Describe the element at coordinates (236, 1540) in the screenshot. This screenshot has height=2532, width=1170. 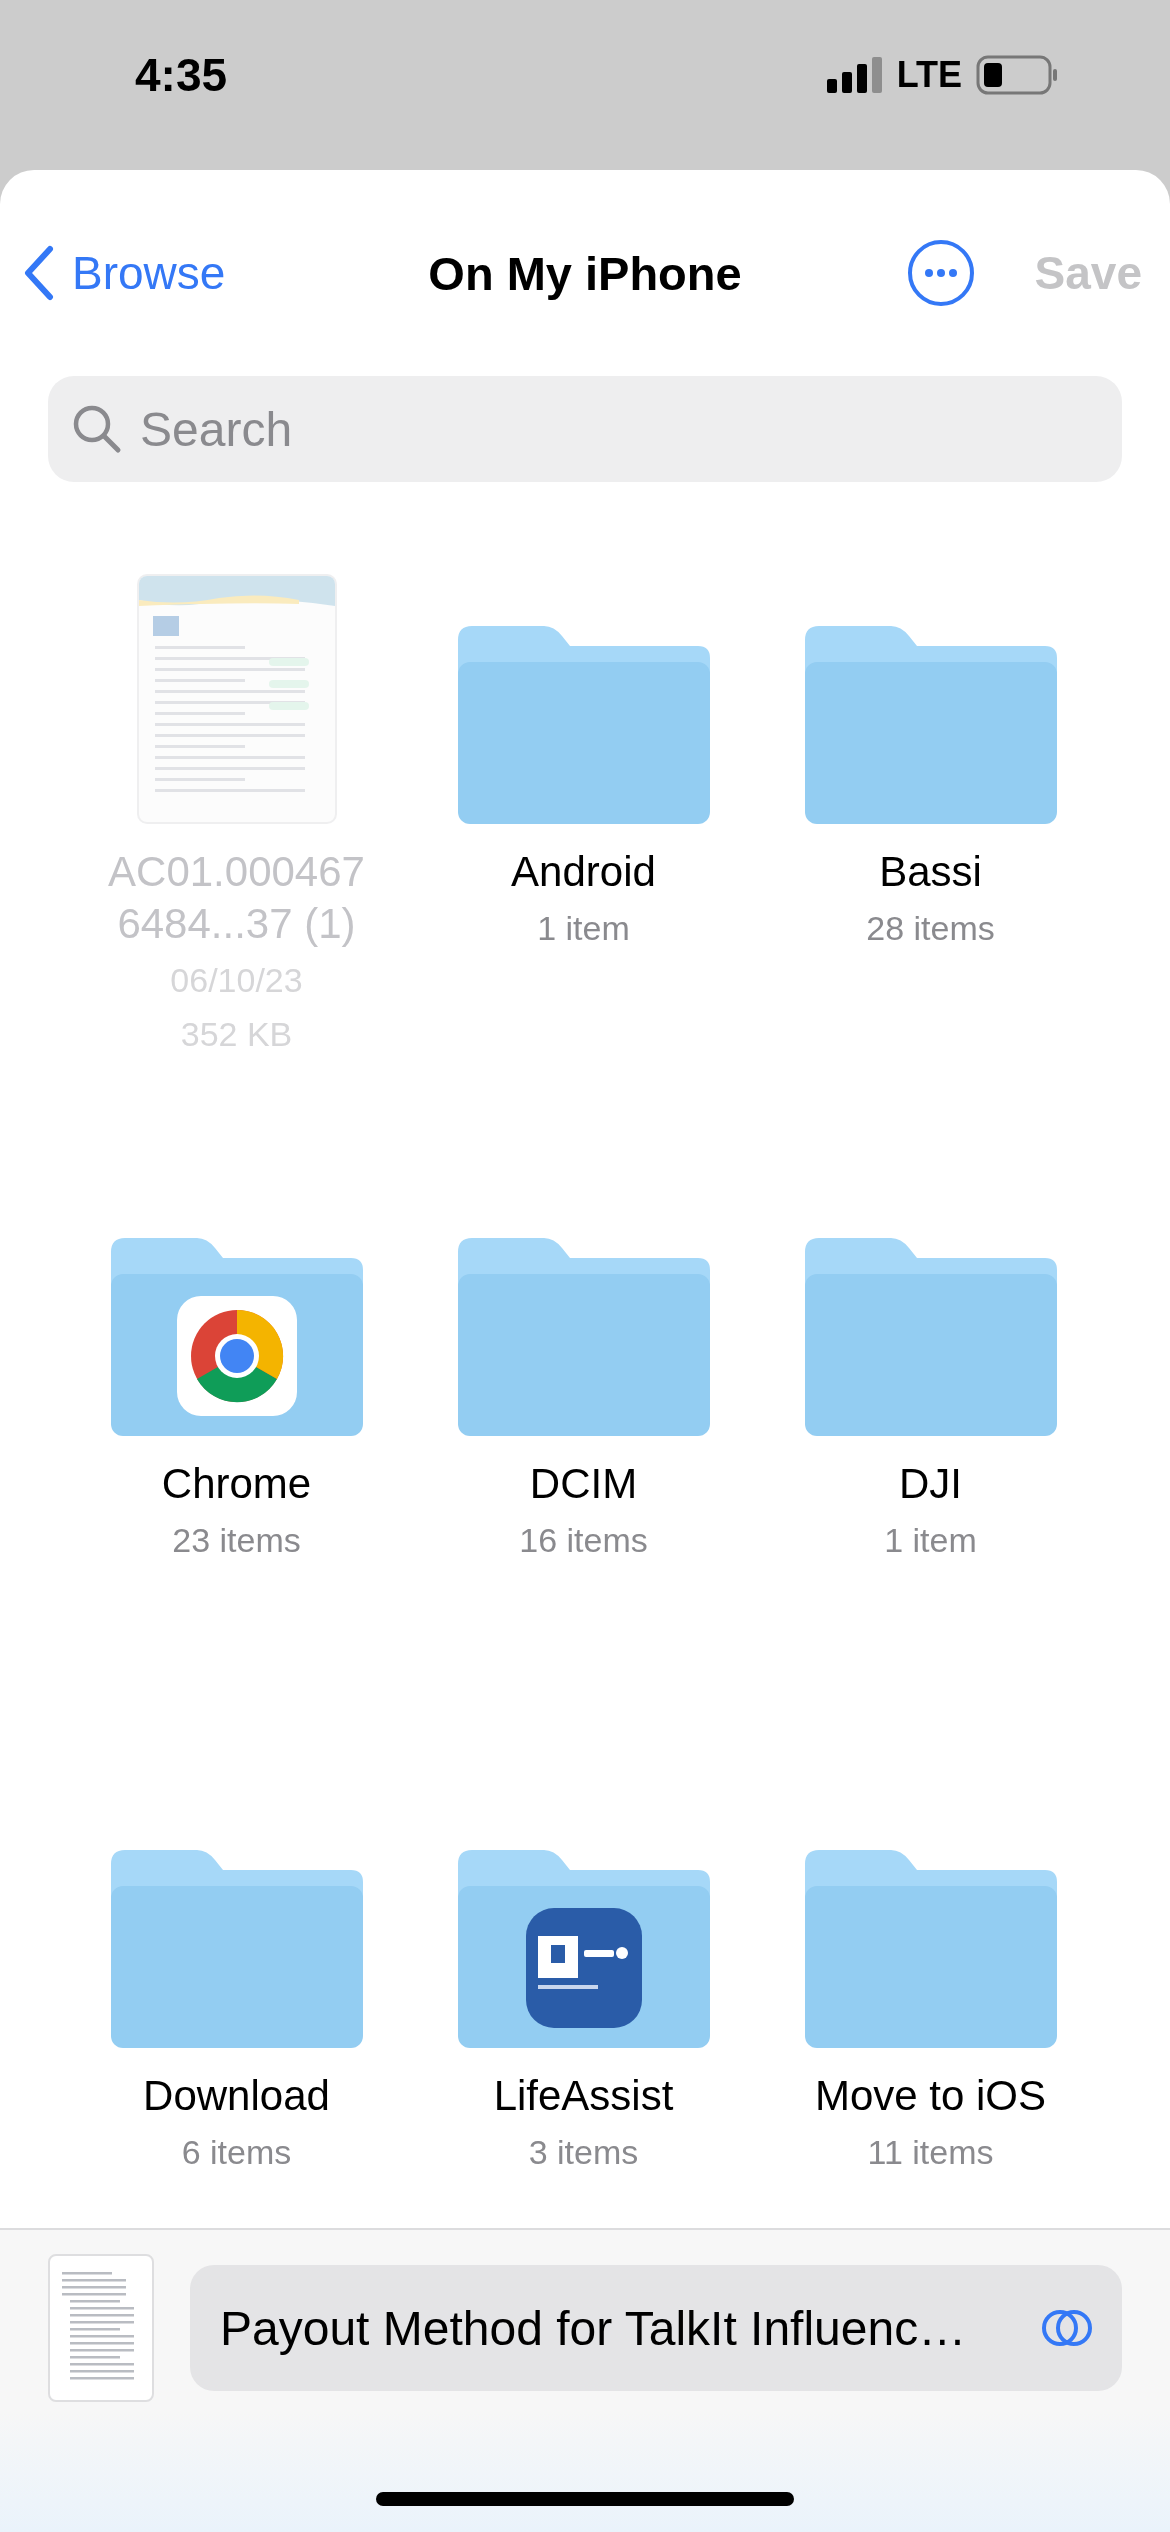
I see `item-count: 23 items` at that location.